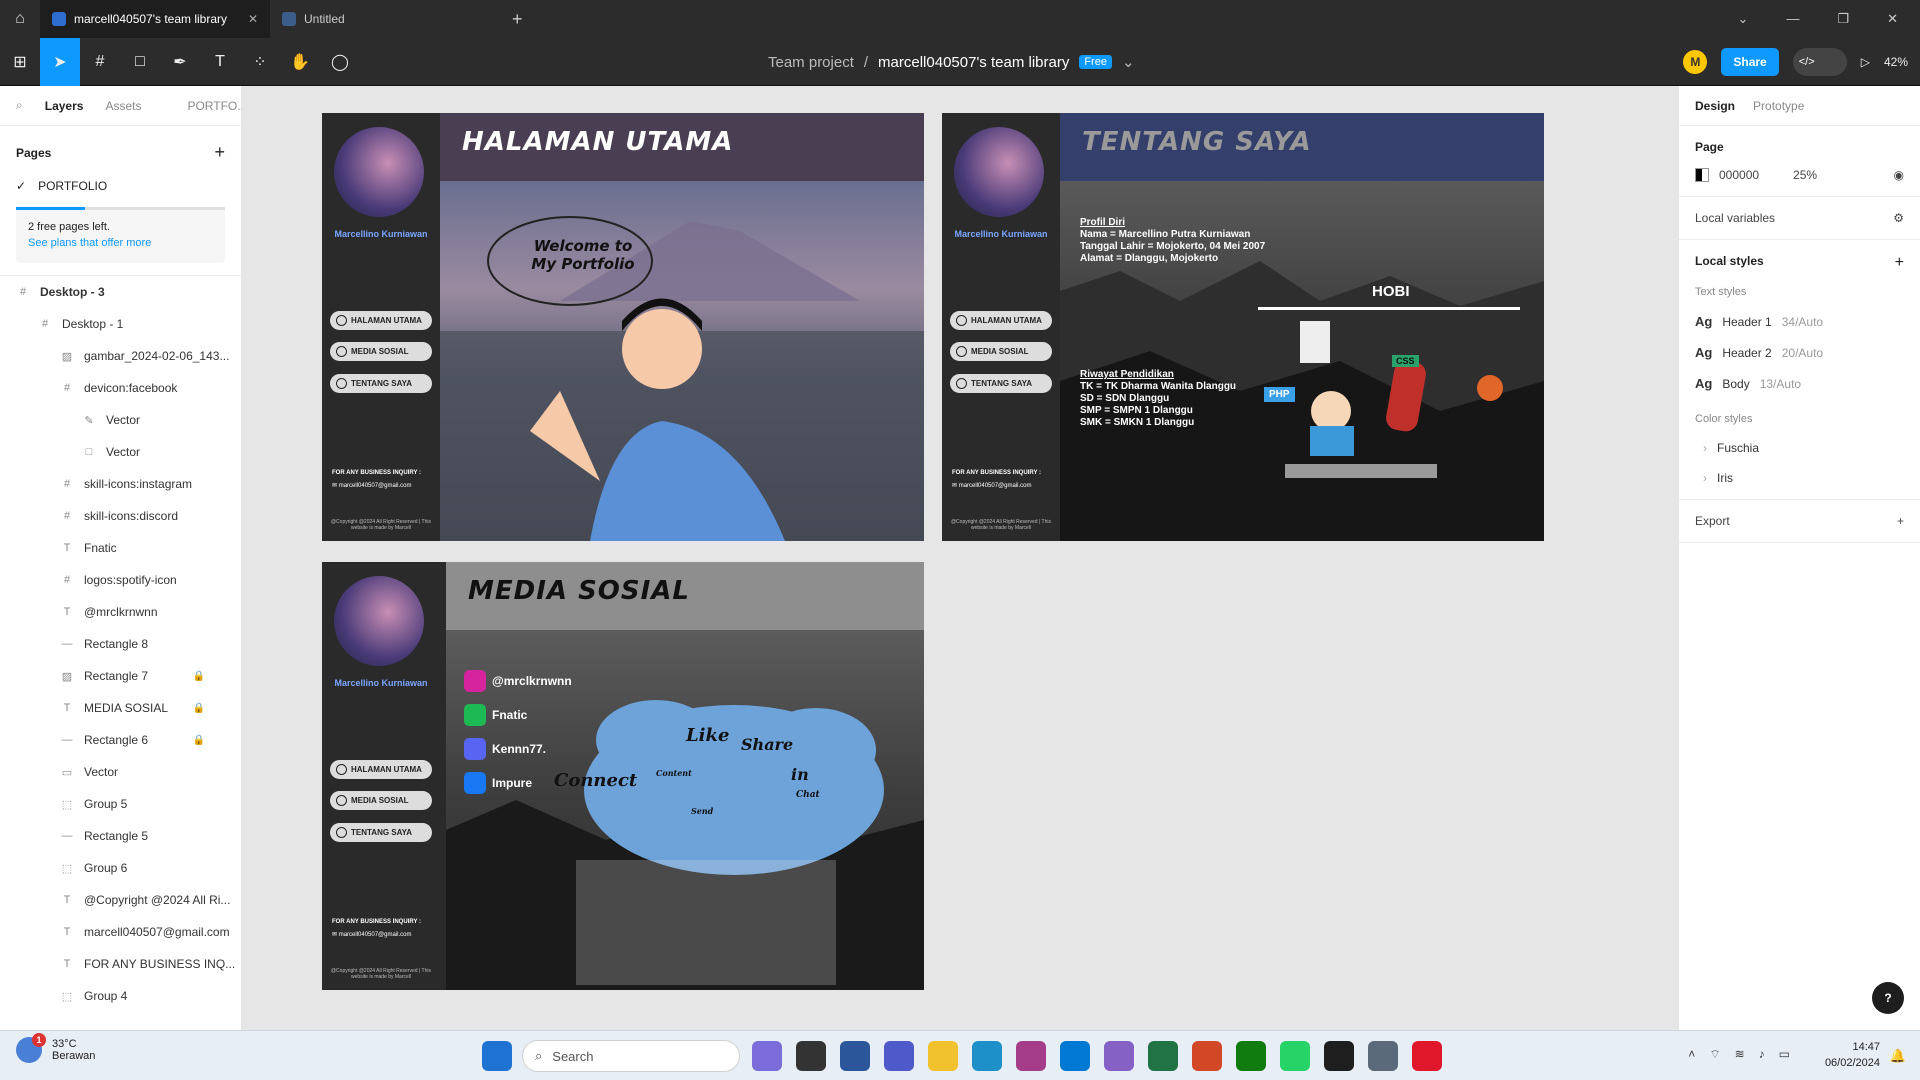 The image size is (1920, 1080). What do you see at coordinates (1799, 352) in the screenshot?
I see `text-style-item: Ag Header 2 20/Auto` at bounding box center [1799, 352].